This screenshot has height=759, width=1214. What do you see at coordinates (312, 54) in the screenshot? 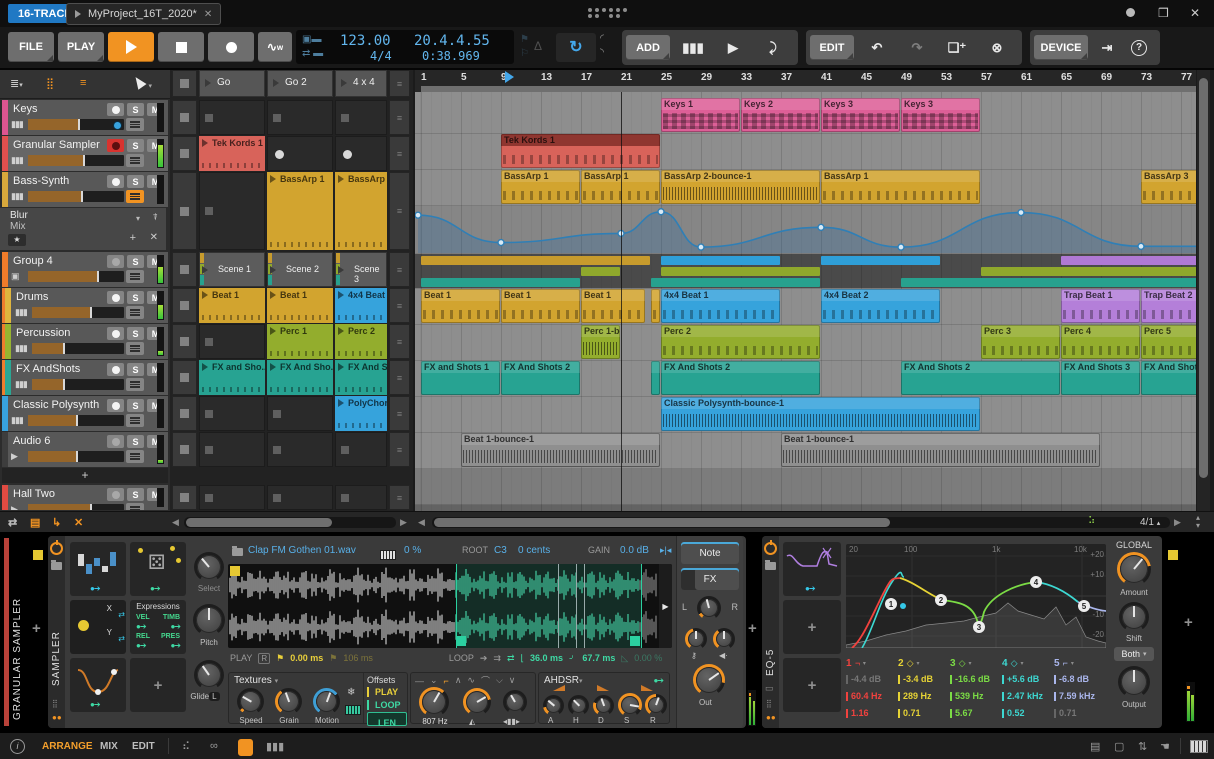
I see `swap-icon: ⇄ ▬` at bounding box center [312, 54].